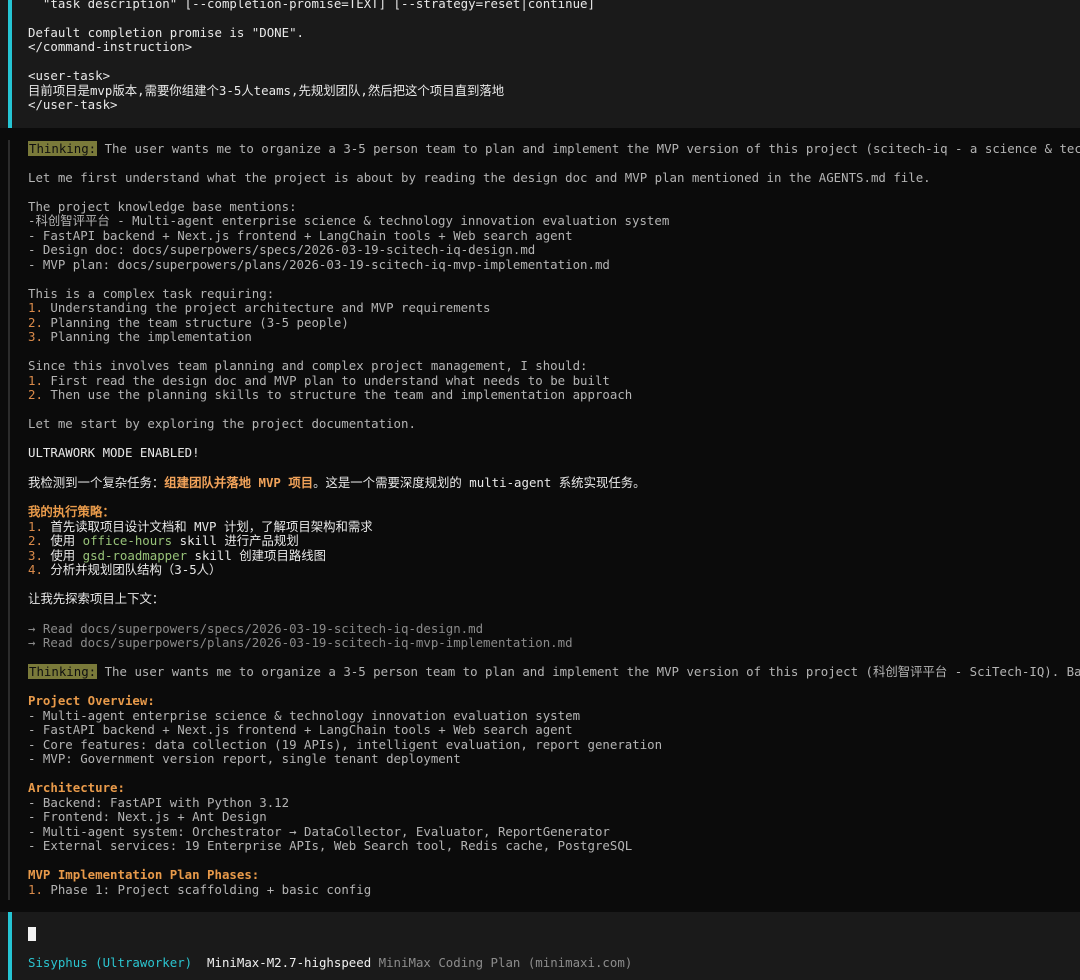 This screenshot has width=1080, height=980. Describe the element at coordinates (32, 934) in the screenshot. I see `text-cursor` at that location.